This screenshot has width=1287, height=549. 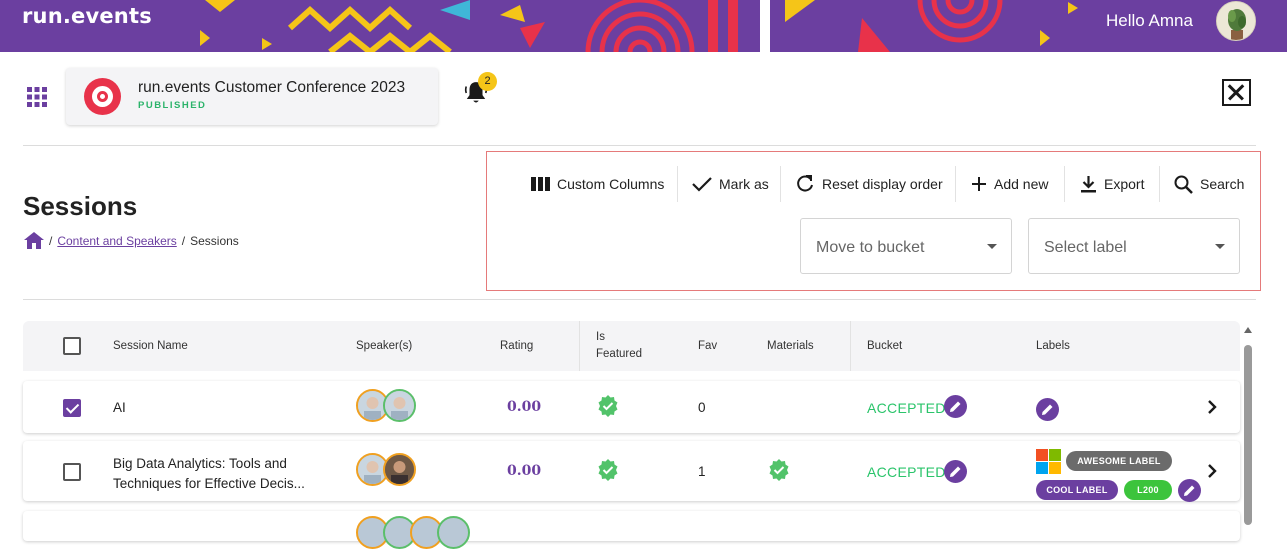 What do you see at coordinates (707, 346) in the screenshot?
I see `column-header-fav: Fav` at bounding box center [707, 346].